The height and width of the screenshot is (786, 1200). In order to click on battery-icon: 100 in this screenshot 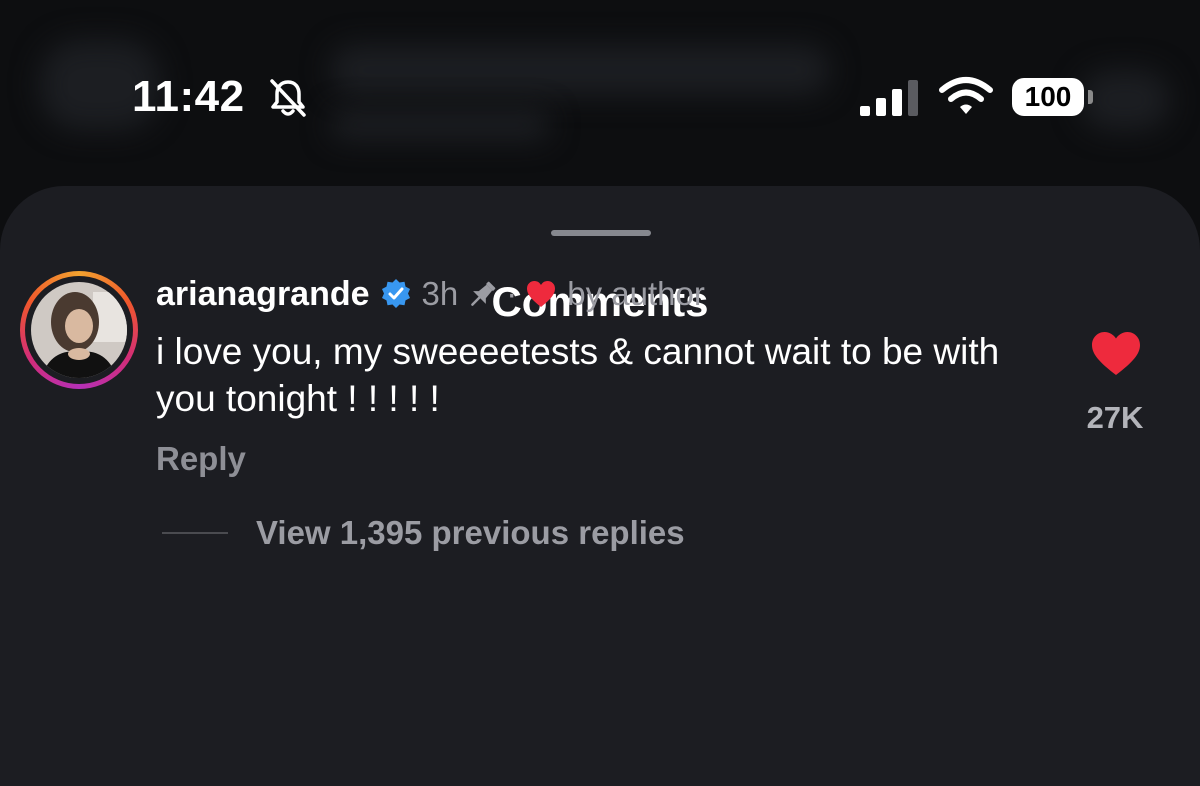, I will do `click(1048, 97)`.